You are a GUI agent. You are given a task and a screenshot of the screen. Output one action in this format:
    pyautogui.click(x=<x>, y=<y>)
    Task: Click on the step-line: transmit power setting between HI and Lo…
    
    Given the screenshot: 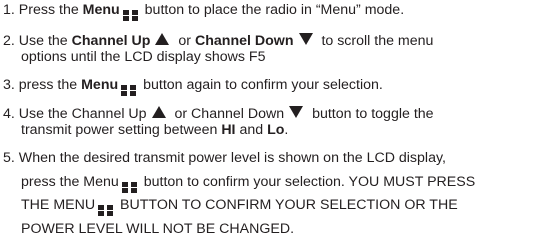 What is the action you would take?
    pyautogui.click(x=267, y=130)
    